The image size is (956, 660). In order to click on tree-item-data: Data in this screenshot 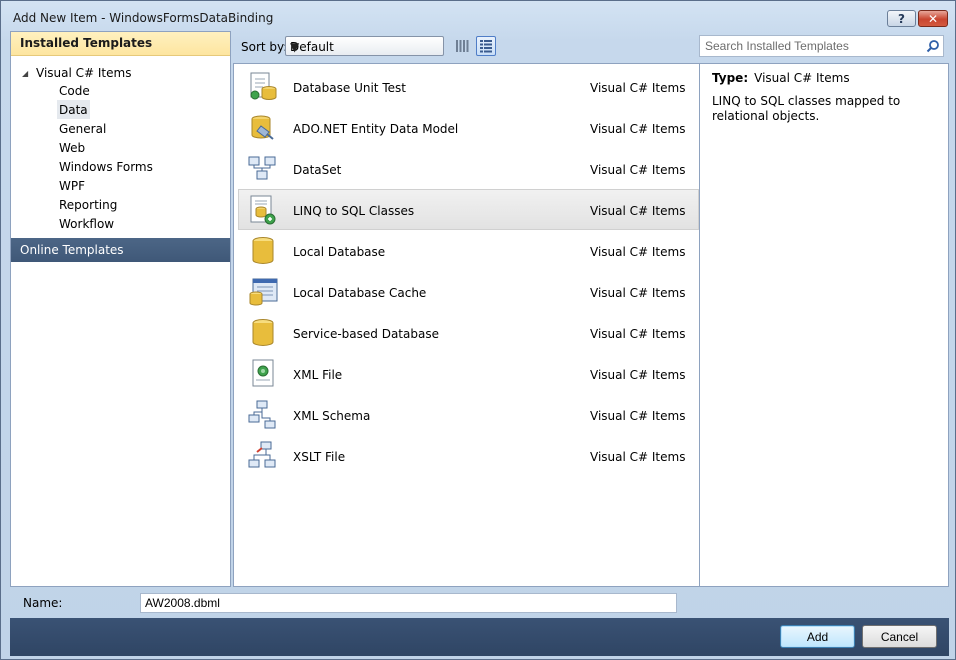, I will do `click(73, 109)`.